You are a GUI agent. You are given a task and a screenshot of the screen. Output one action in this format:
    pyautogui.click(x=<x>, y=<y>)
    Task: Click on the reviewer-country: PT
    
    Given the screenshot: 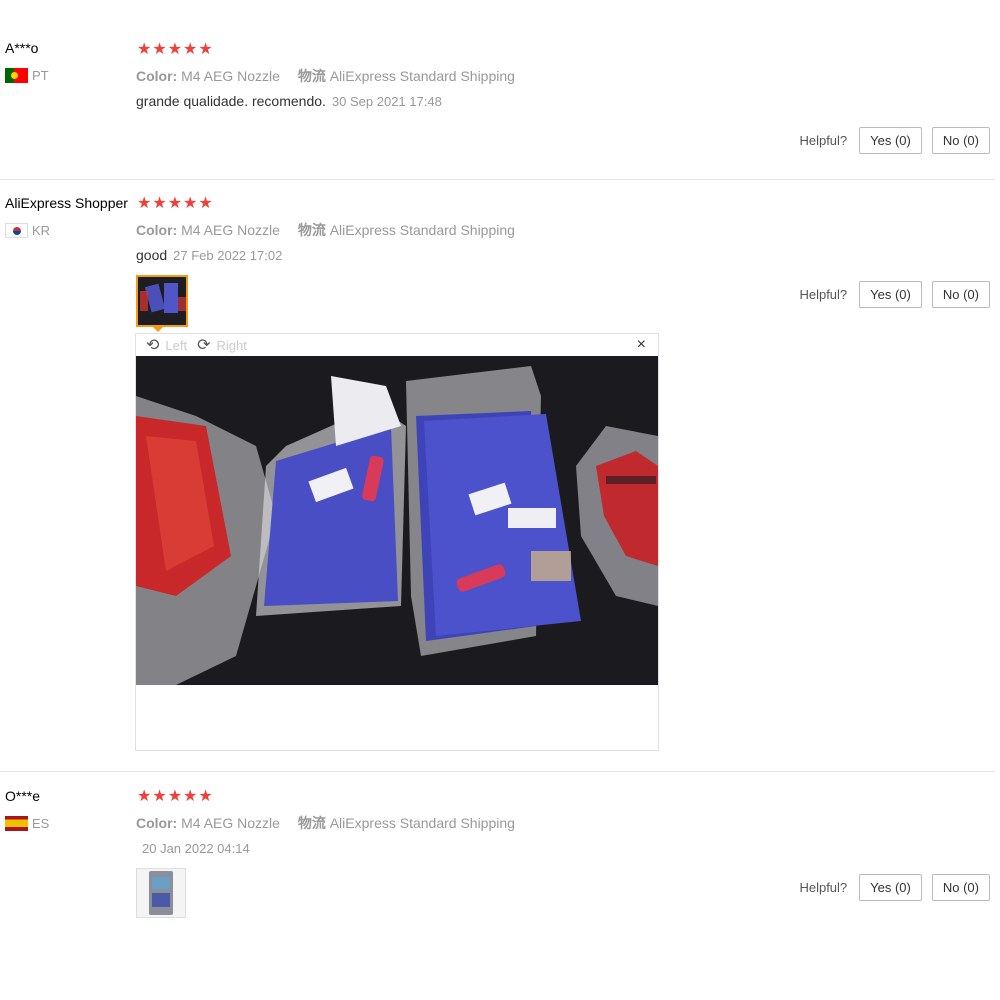 What is the action you would take?
    pyautogui.click(x=27, y=75)
    